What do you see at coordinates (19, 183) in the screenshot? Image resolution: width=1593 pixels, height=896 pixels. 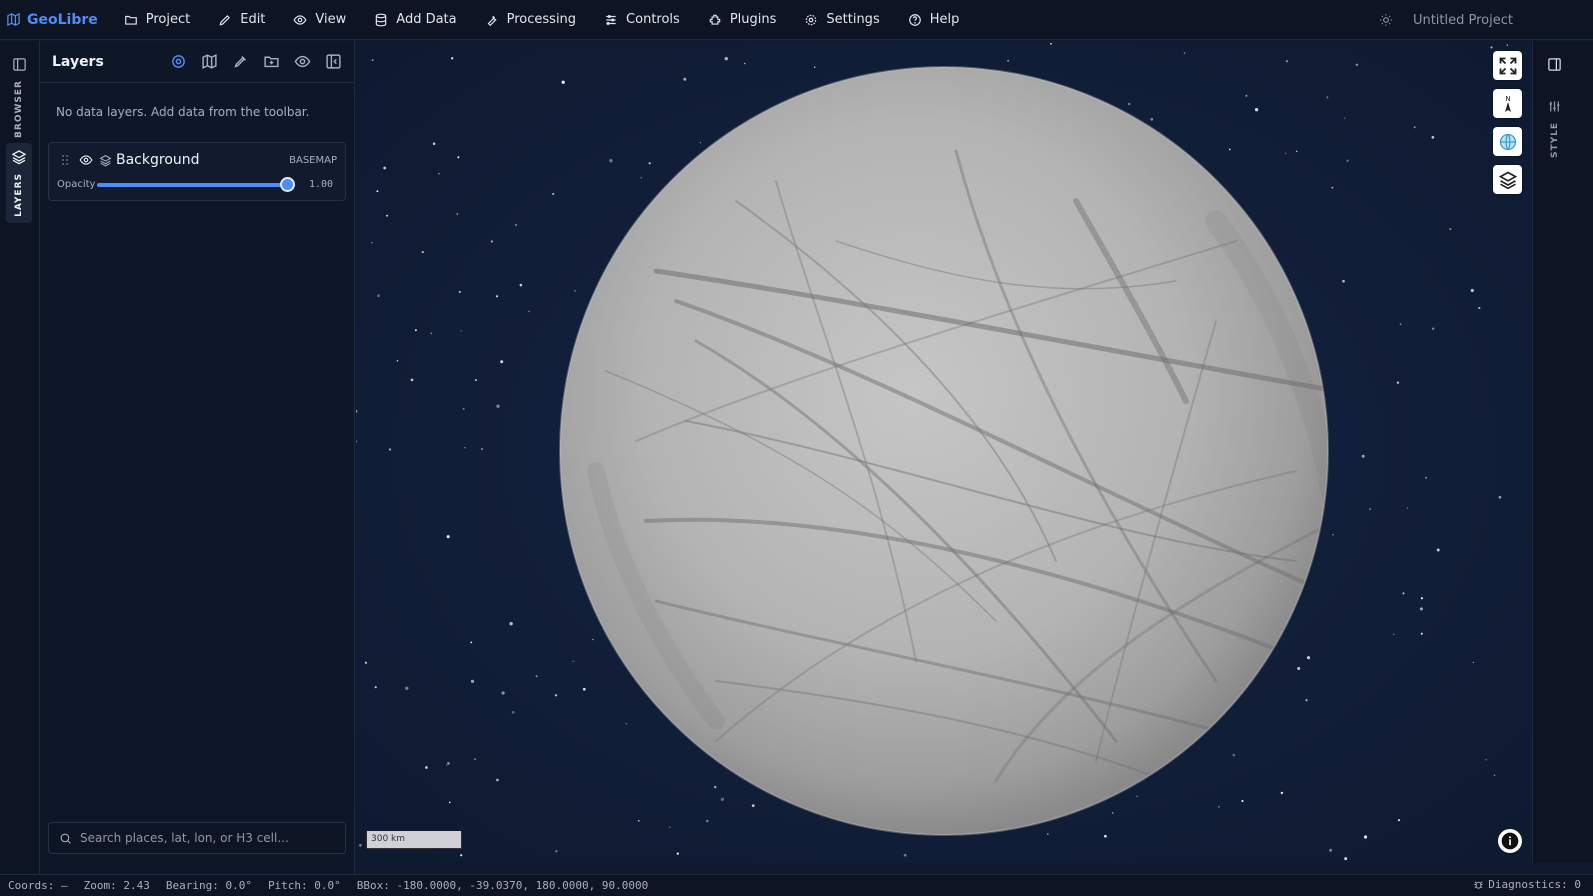 I see `rail-layers-button: LAYERS` at bounding box center [19, 183].